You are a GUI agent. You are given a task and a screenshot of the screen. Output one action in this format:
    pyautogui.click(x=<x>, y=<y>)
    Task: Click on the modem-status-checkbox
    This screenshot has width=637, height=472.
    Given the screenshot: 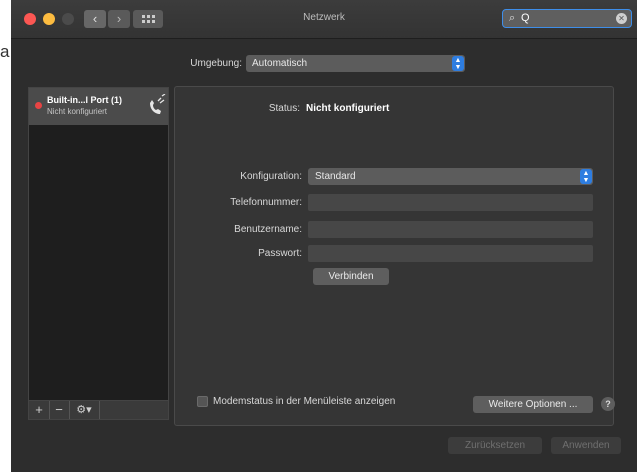 What is the action you would take?
    pyautogui.click(x=202, y=401)
    